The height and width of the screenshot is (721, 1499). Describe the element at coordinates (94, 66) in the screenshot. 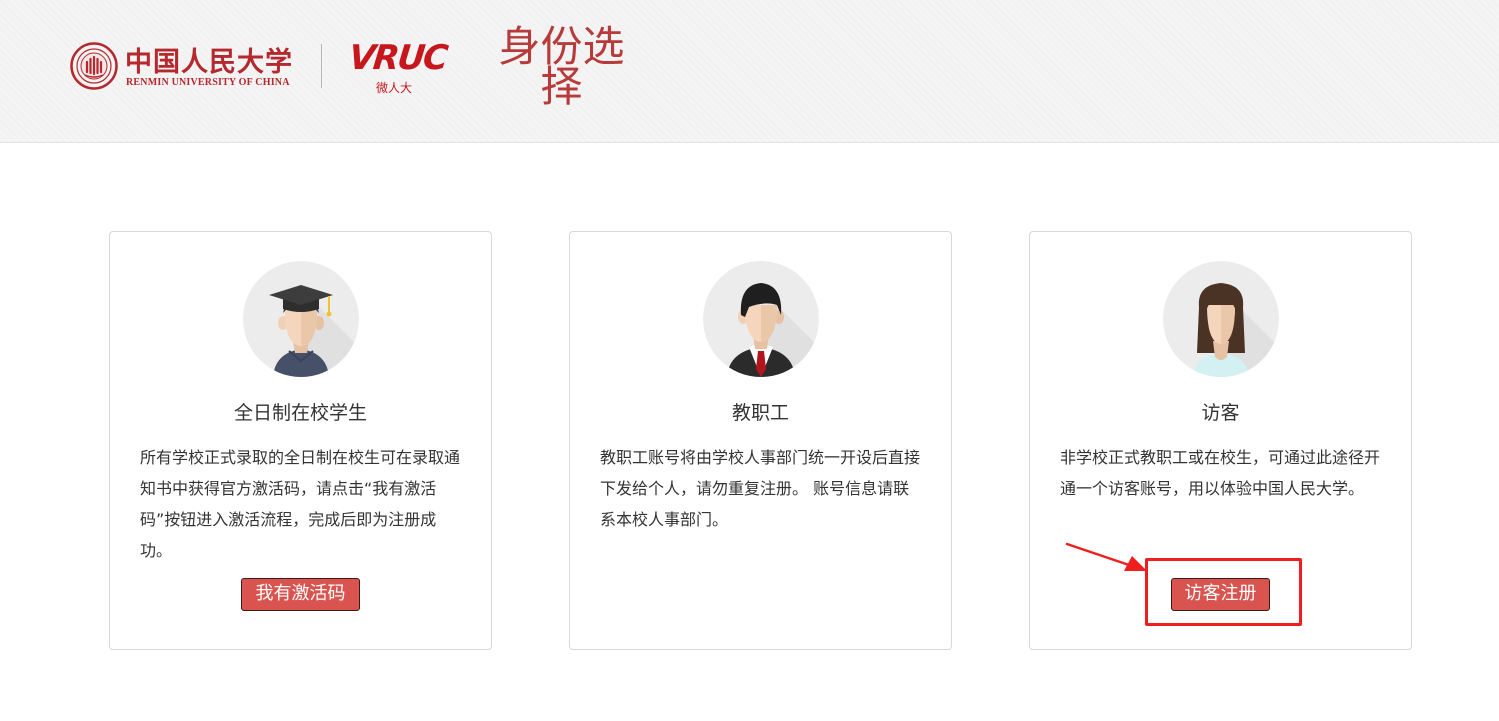

I see `university-seal-logo` at that location.